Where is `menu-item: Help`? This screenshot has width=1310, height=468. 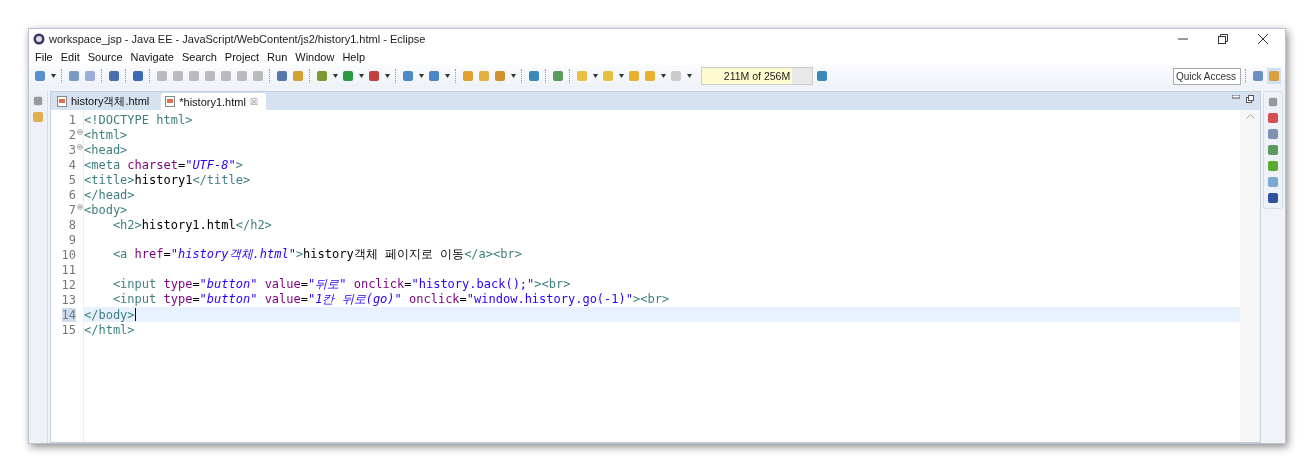 menu-item: Help is located at coordinates (354, 57).